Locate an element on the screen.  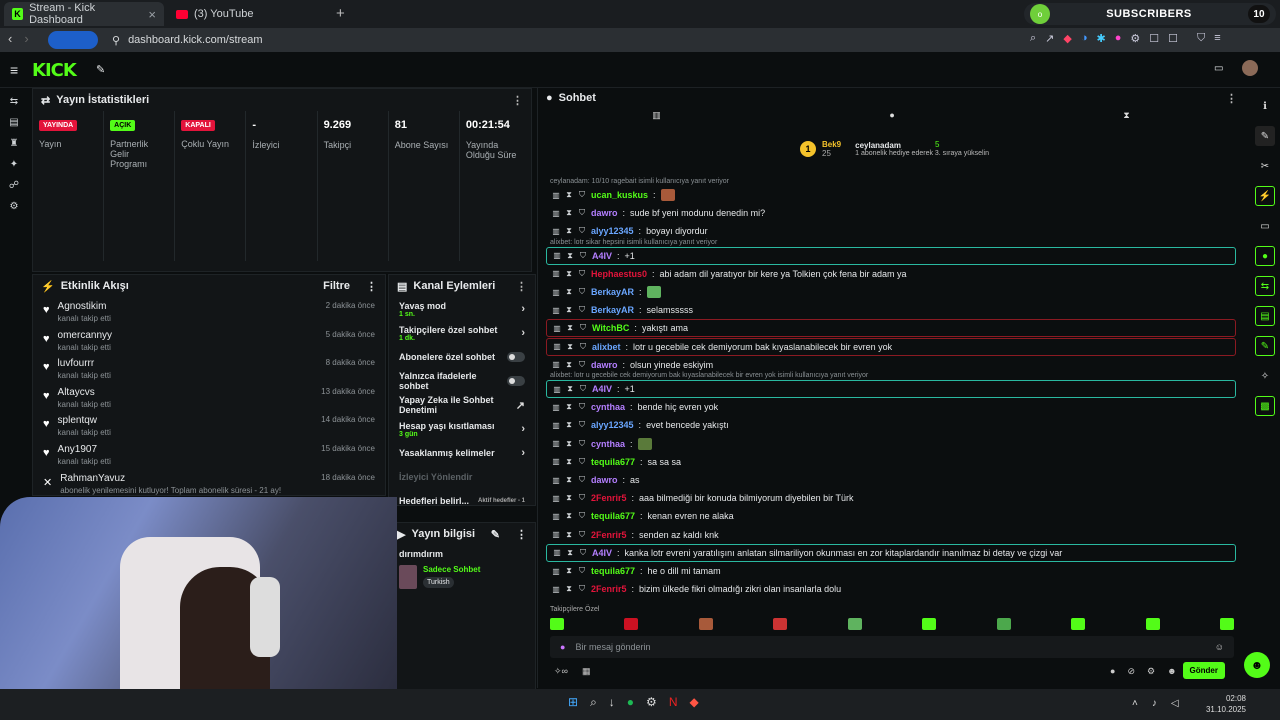
chat-message: ▥ ⧗ ⛉ cynthaa: bende hiç evren yok is located at coordinates (891, 407).